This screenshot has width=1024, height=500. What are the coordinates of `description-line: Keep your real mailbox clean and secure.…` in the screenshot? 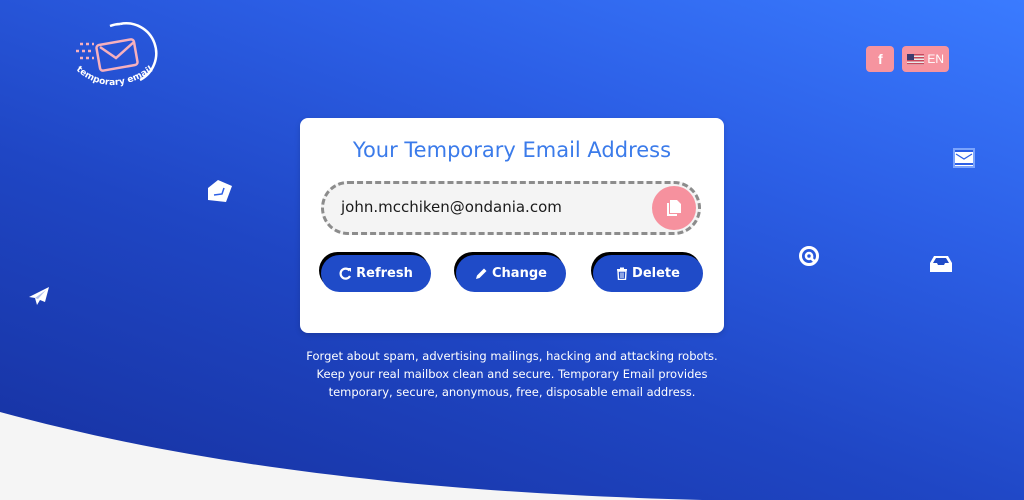 It's located at (512, 374).